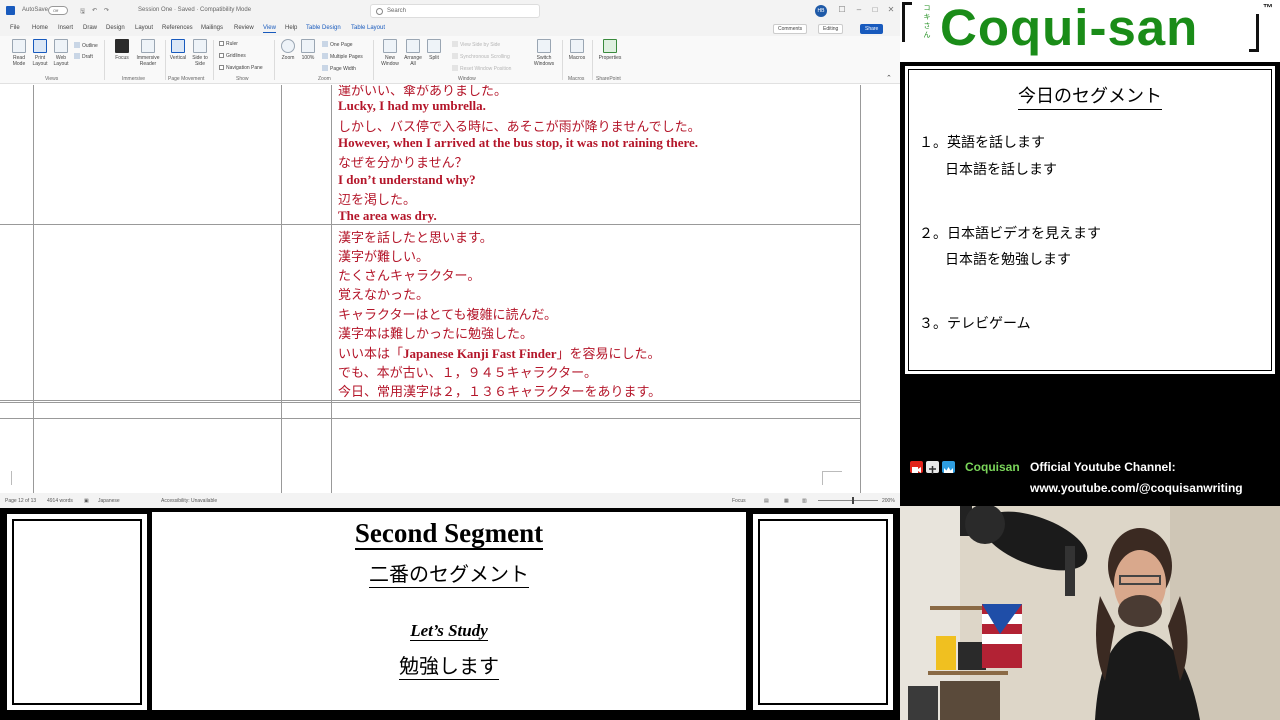  Describe the element at coordinates (842, 10) in the screenshot. I see `ribbon-options-icon: ☐` at that location.